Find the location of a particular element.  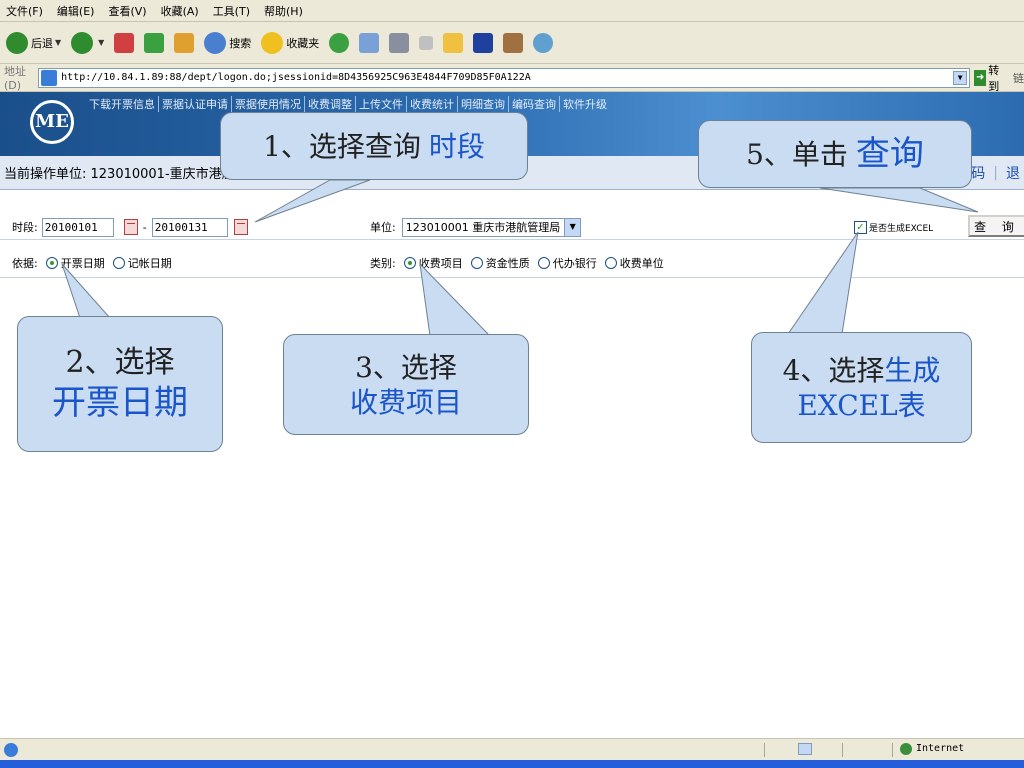

research-icon is located at coordinates (513, 42).